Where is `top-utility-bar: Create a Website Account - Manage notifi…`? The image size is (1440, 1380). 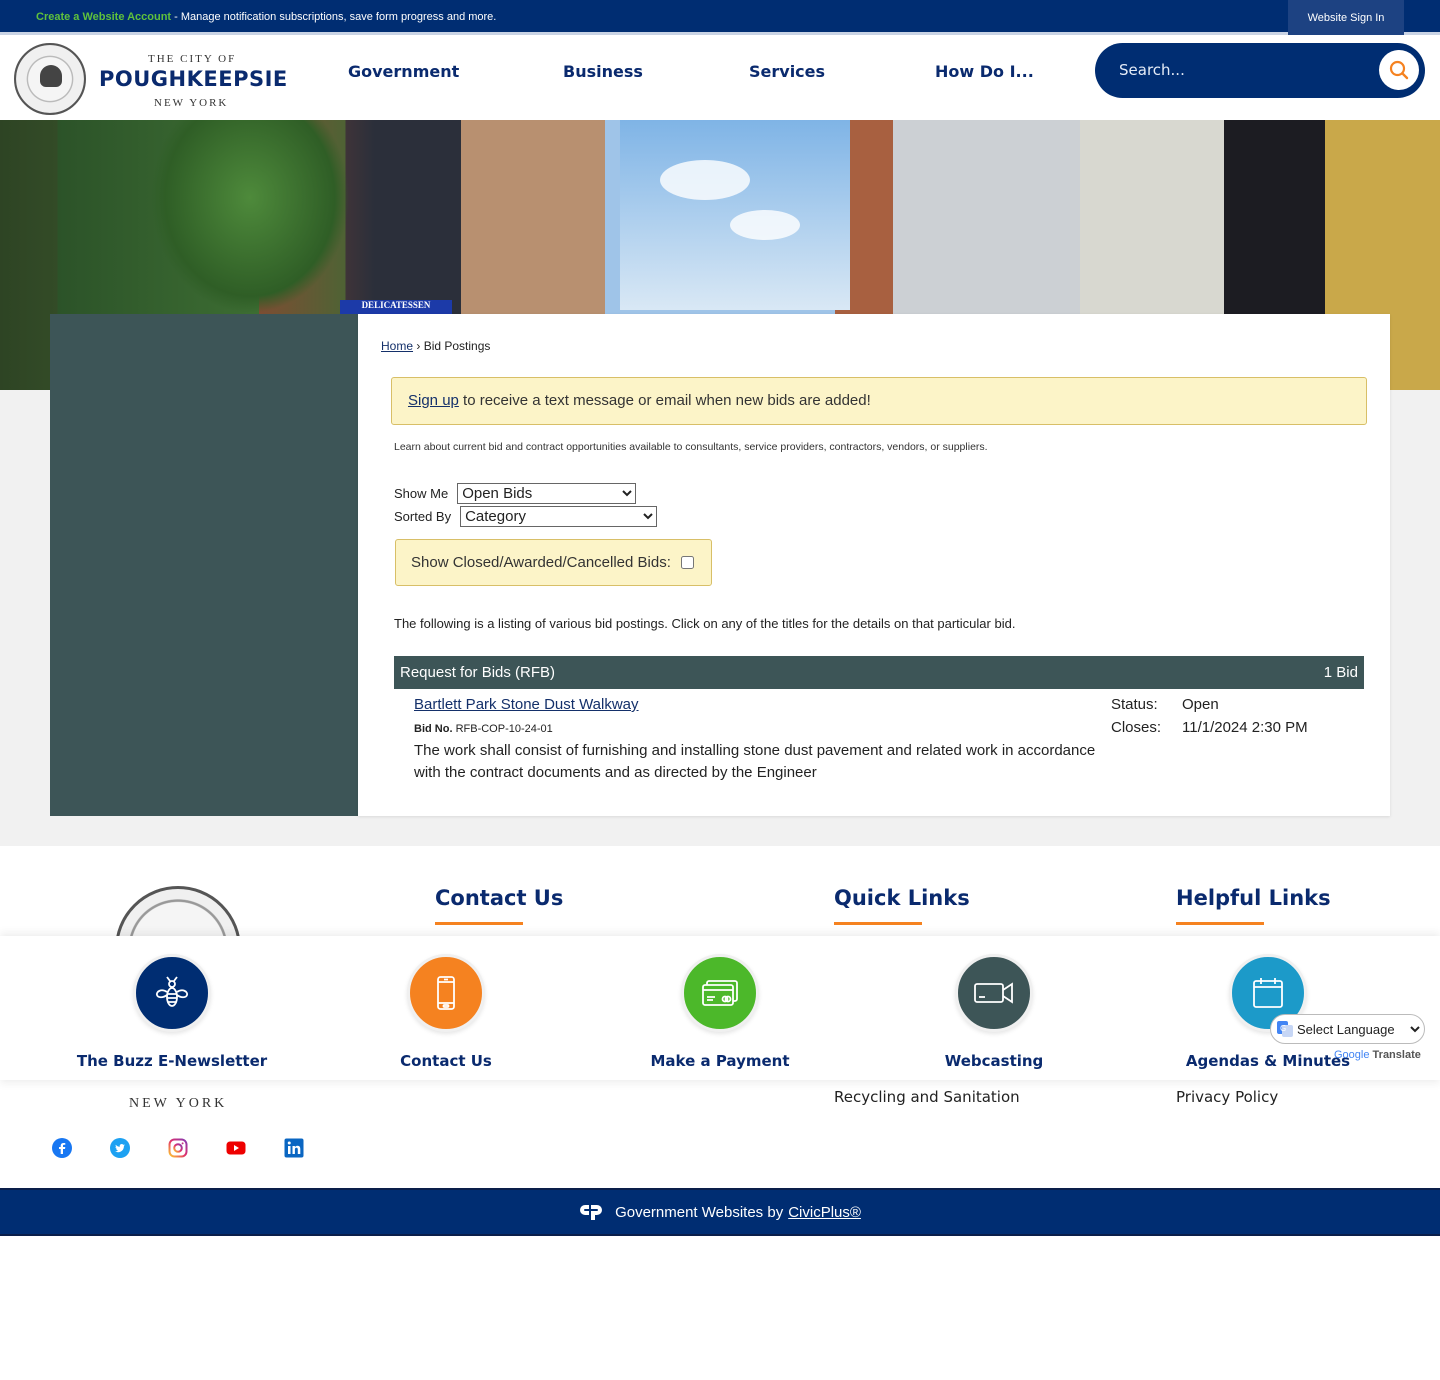
top-utility-bar: Create a Website Account - Manage notifi… is located at coordinates (720, 17).